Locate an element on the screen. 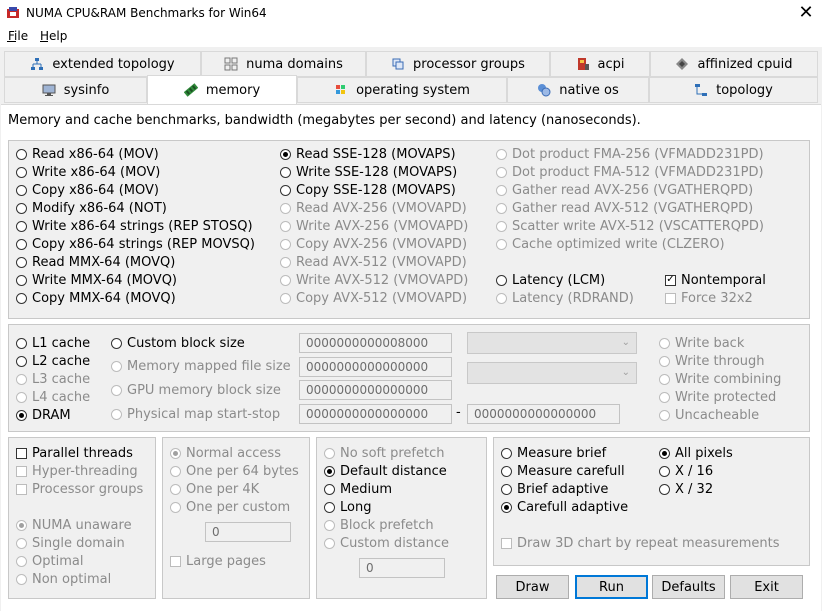 The image size is (822, 611). phys-map-start-field: 0000000000000000 is located at coordinates (375, 414).